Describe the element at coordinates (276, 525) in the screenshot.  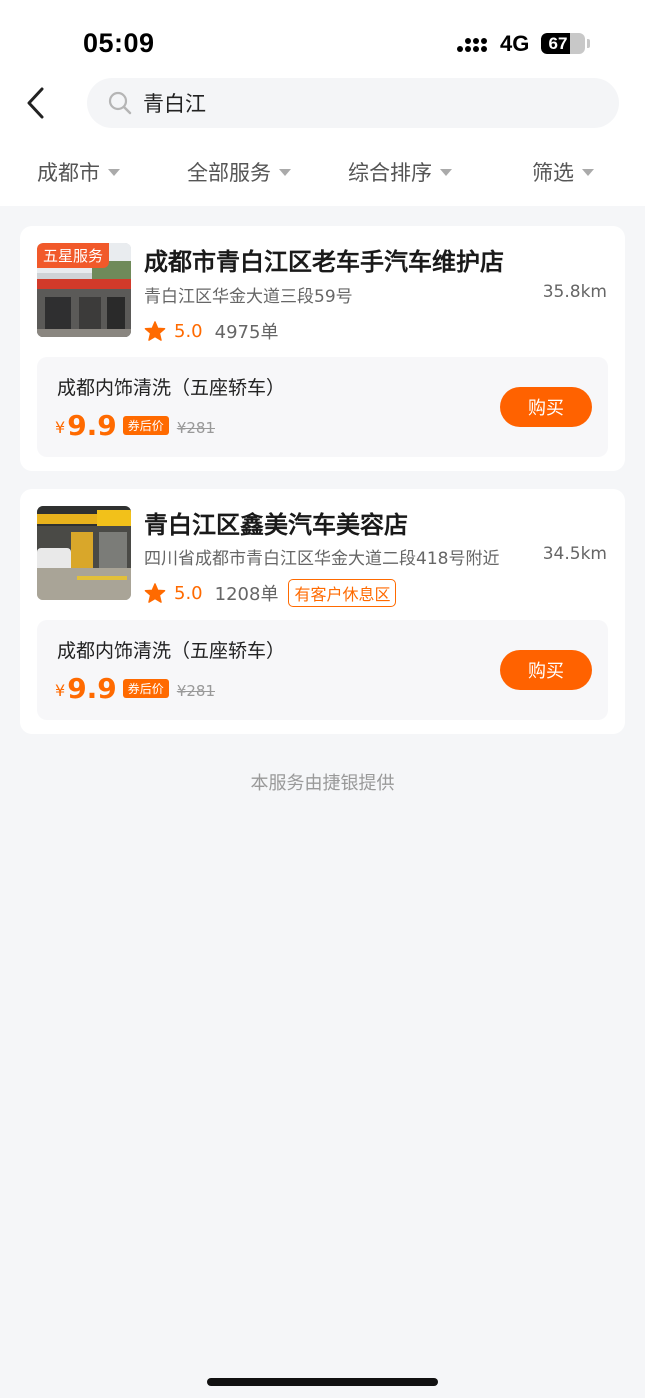
I see `shop-name: 青白江区鑫美汽车美容店` at that location.